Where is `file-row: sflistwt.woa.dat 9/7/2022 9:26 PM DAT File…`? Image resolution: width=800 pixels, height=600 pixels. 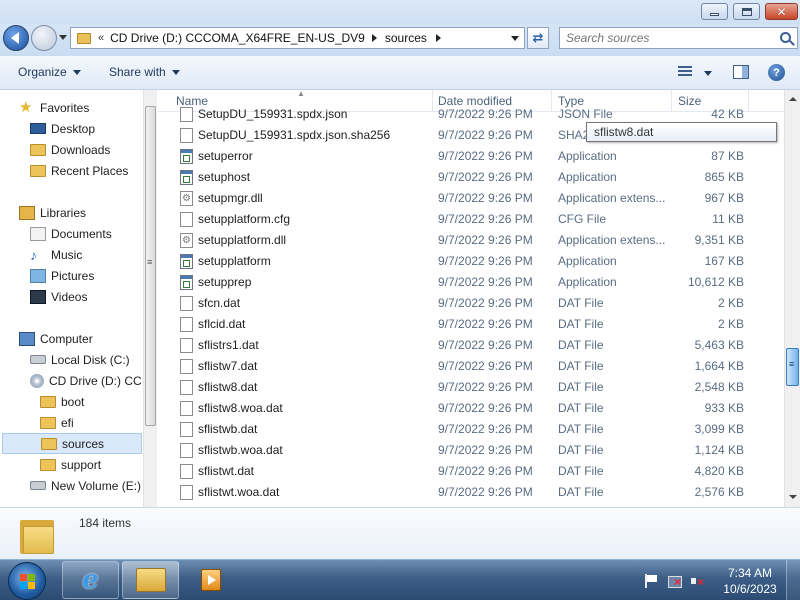 file-row: sflistwt.woa.dat 9/7/2022 9:26 PM DAT File… is located at coordinates (471, 492).